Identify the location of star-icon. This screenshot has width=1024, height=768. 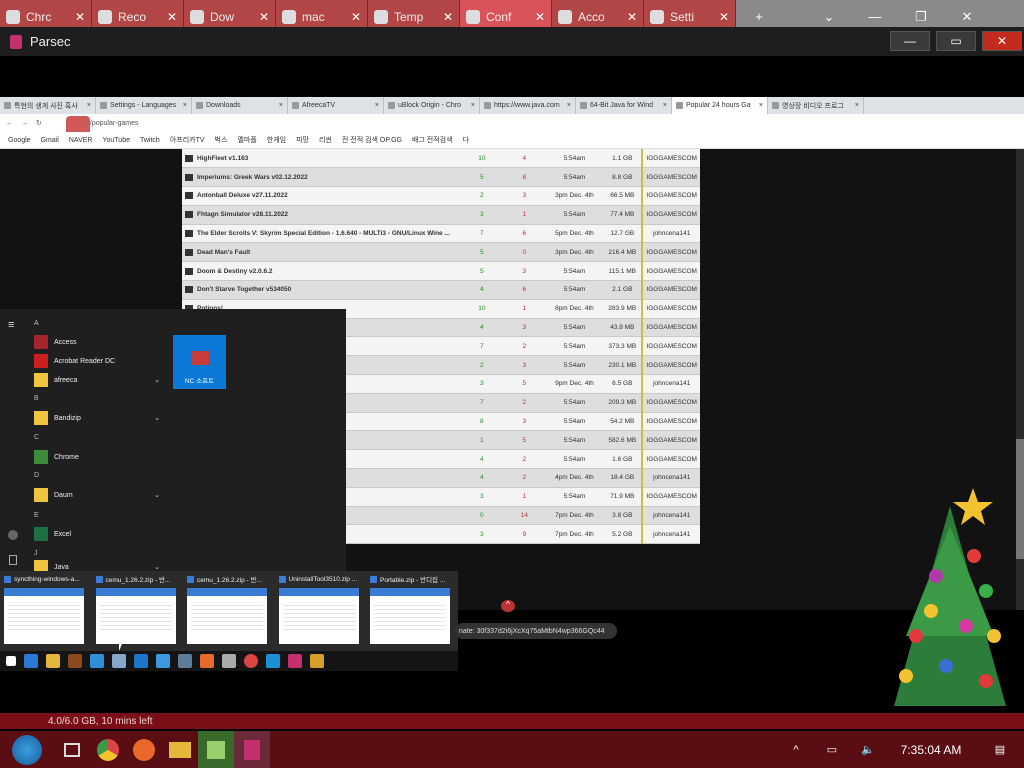
(317, 661).